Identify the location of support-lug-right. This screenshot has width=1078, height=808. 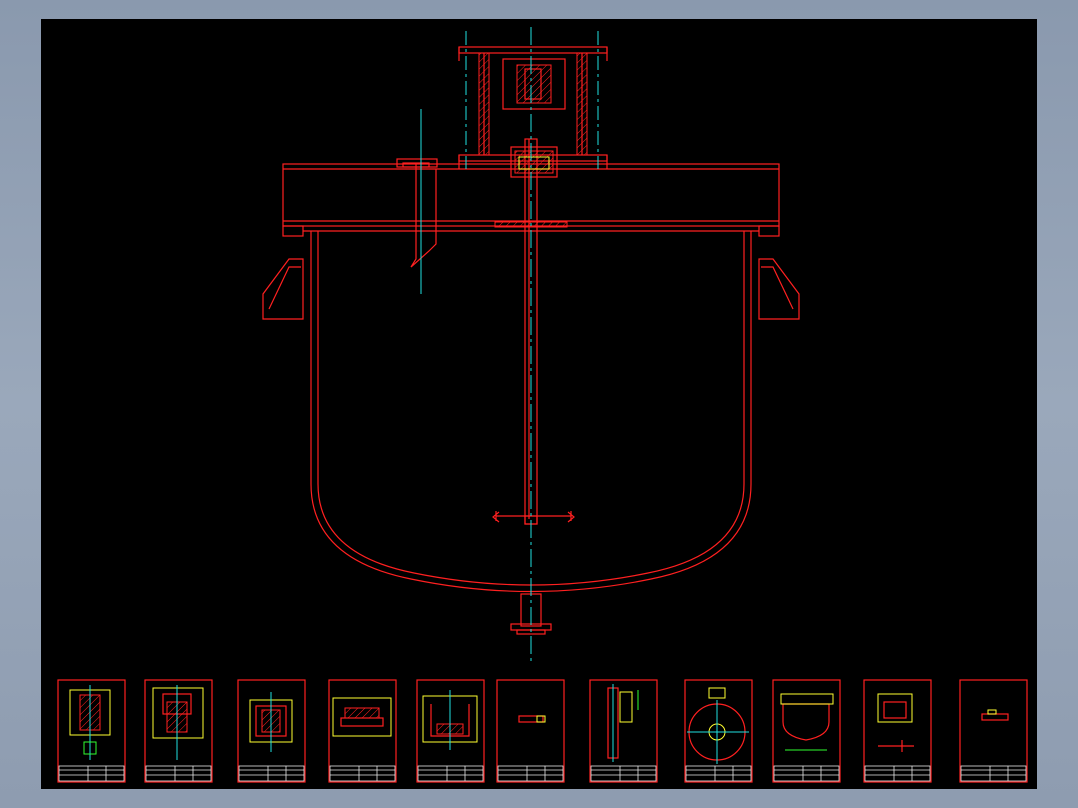
(779, 289).